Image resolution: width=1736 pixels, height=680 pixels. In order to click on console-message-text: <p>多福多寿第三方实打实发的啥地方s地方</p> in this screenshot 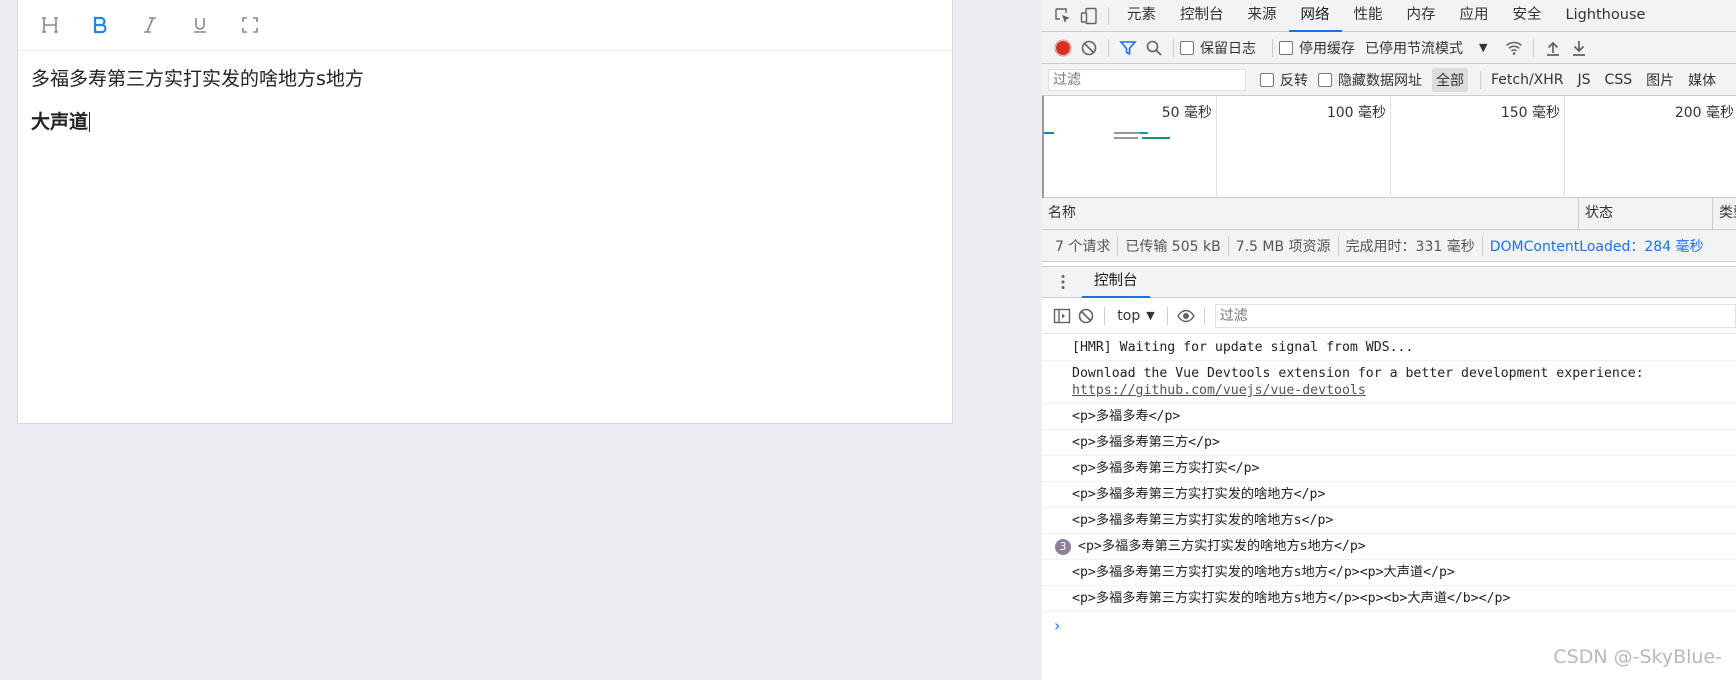, I will do `click(1222, 546)`.